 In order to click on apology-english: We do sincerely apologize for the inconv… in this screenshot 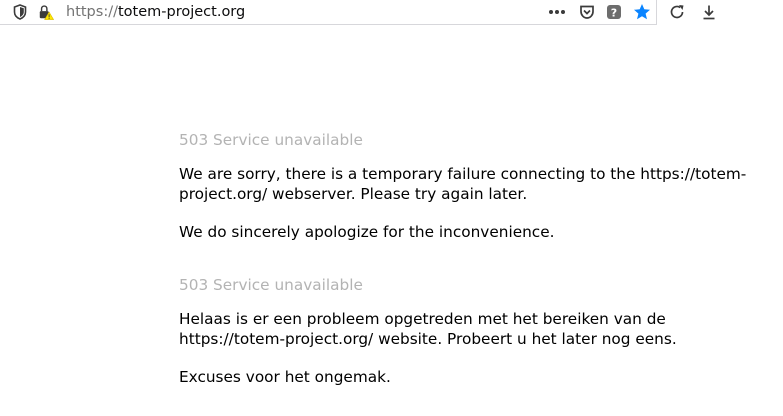, I will do `click(367, 232)`.